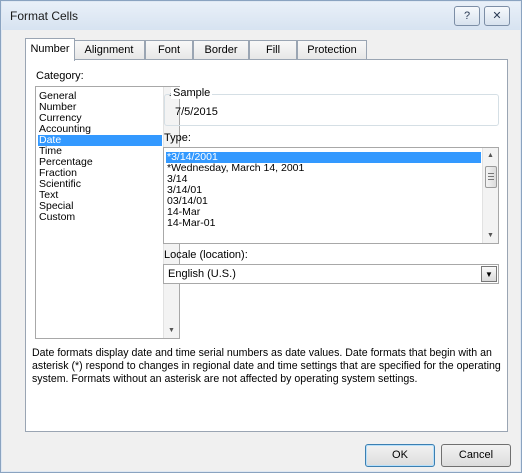 The width and height of the screenshot is (522, 473). What do you see at coordinates (323, 223) in the screenshot?
I see `type-item: 14-Mar-01` at bounding box center [323, 223].